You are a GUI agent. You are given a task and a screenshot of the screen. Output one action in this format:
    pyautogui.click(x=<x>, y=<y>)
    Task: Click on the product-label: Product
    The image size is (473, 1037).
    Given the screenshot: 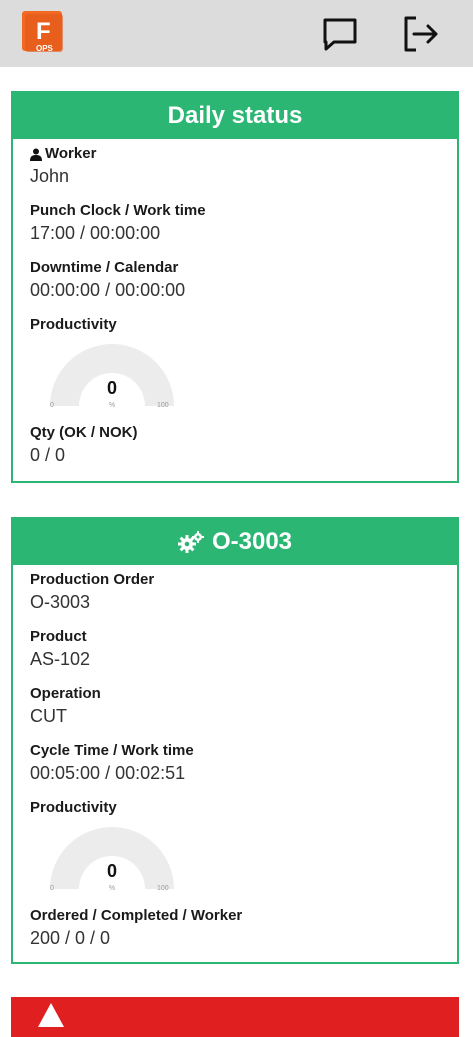 What is the action you would take?
    pyautogui.click(x=58, y=636)
    